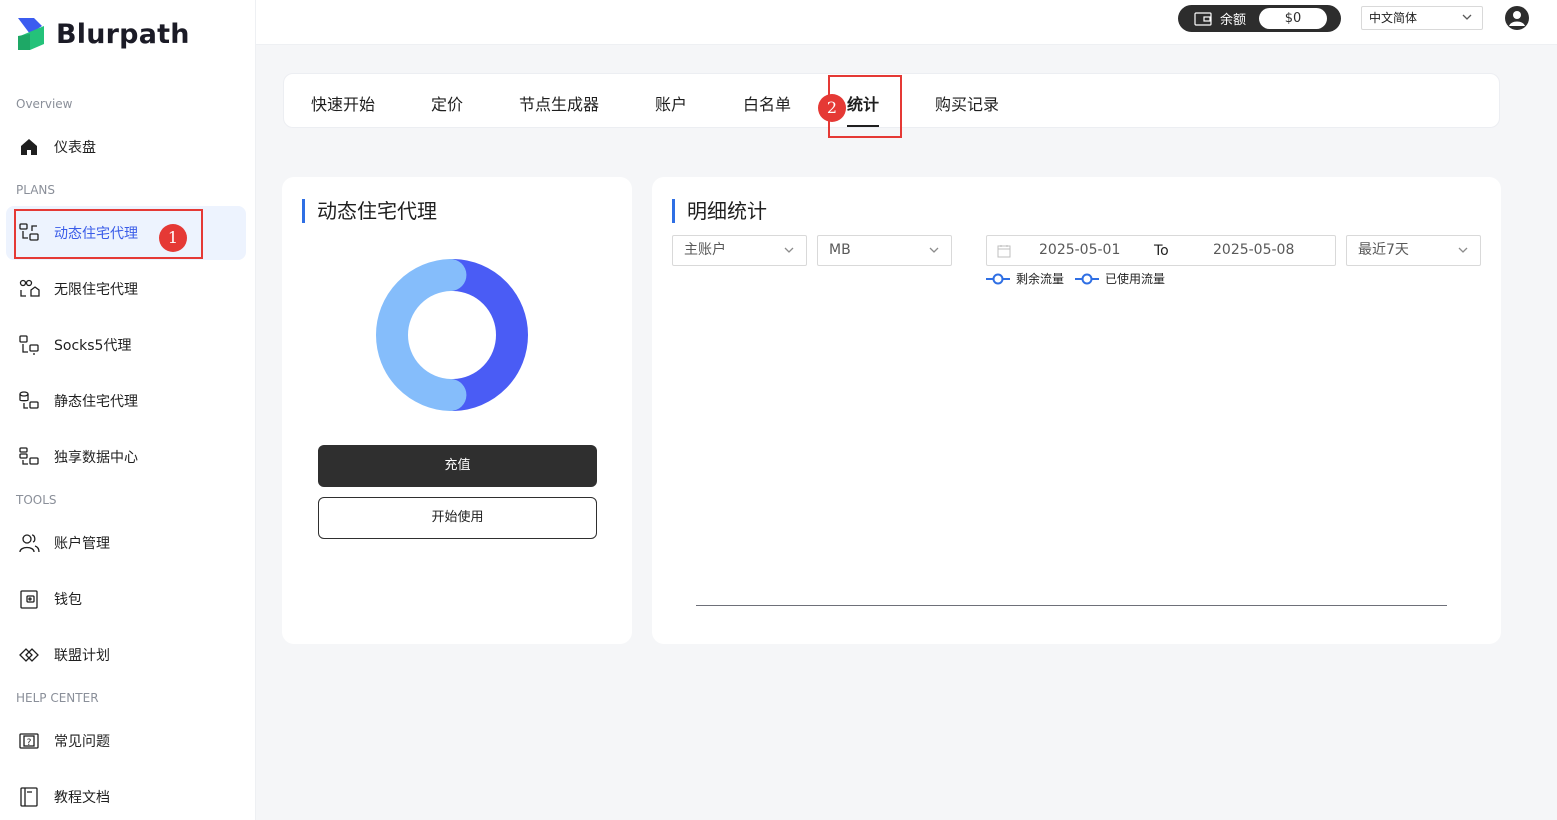  I want to click on stats-card-title: 明细统计, so click(719, 211).